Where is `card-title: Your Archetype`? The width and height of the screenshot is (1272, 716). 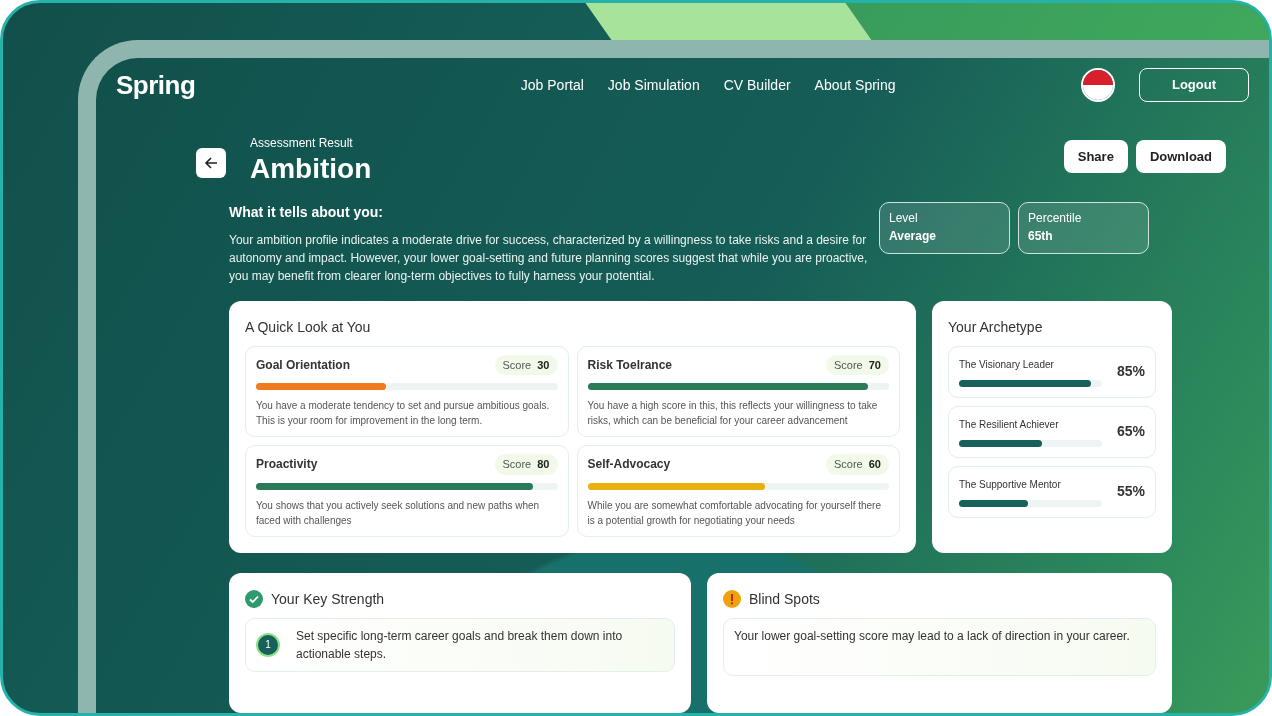
card-title: Your Archetype is located at coordinates (996, 327).